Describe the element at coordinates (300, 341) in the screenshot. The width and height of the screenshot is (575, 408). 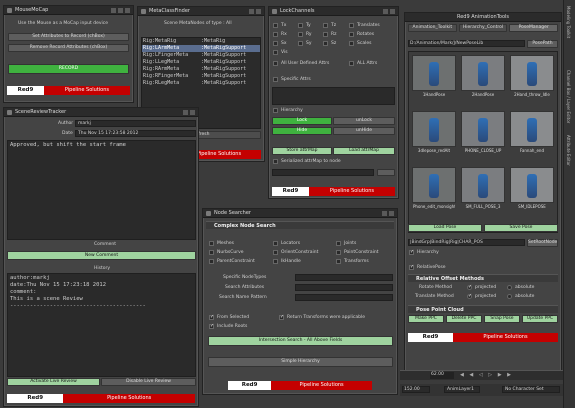
I see `intersection-search-button: Intersection Search - All Above Fields` at that location.